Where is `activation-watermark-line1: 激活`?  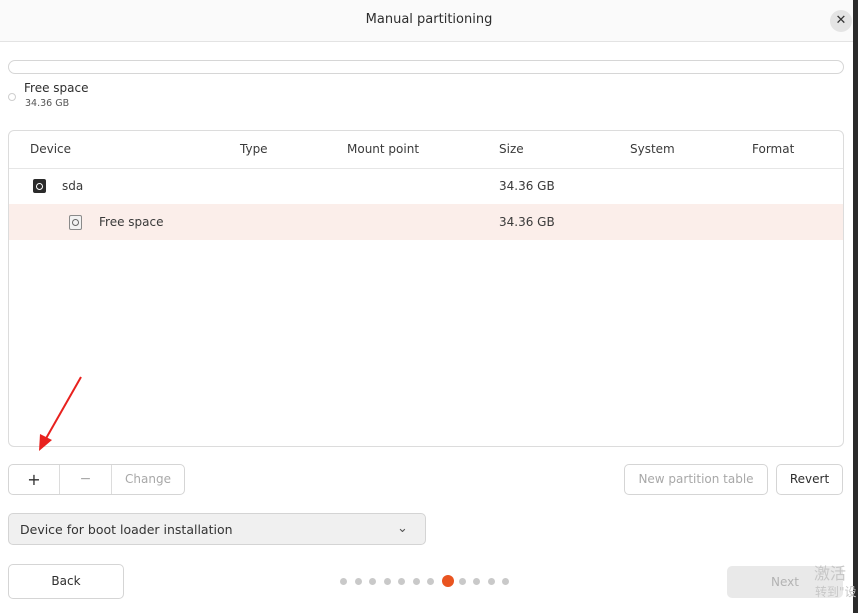 activation-watermark-line1: 激活 is located at coordinates (830, 573).